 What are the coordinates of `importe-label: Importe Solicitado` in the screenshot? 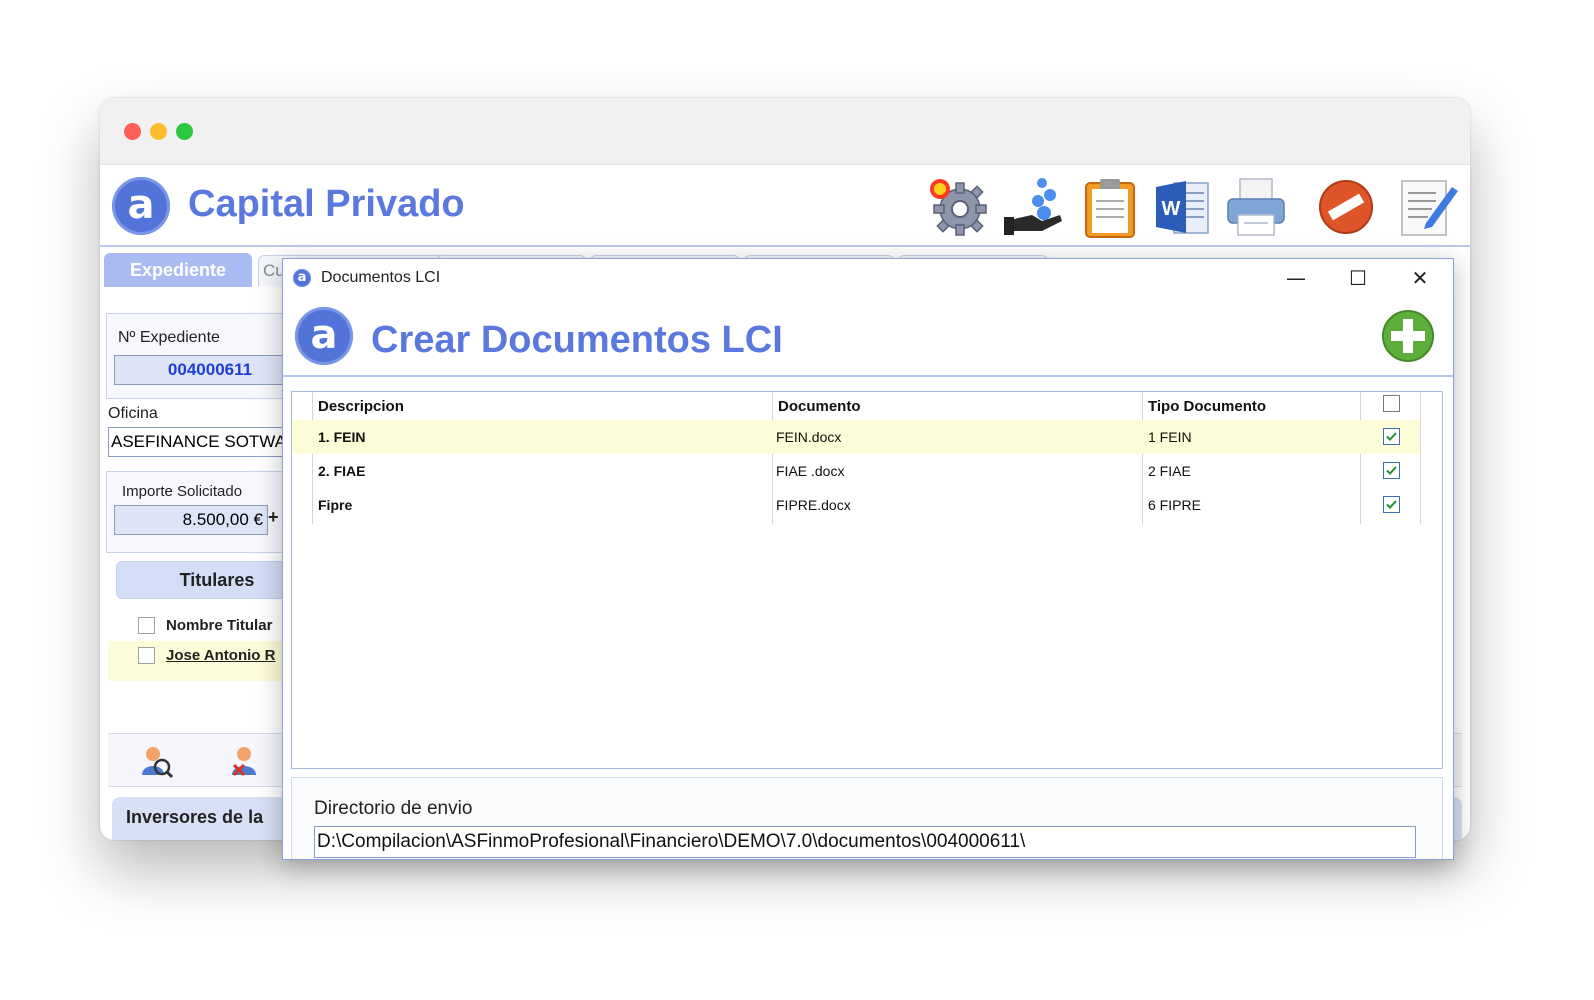 It's located at (182, 491).